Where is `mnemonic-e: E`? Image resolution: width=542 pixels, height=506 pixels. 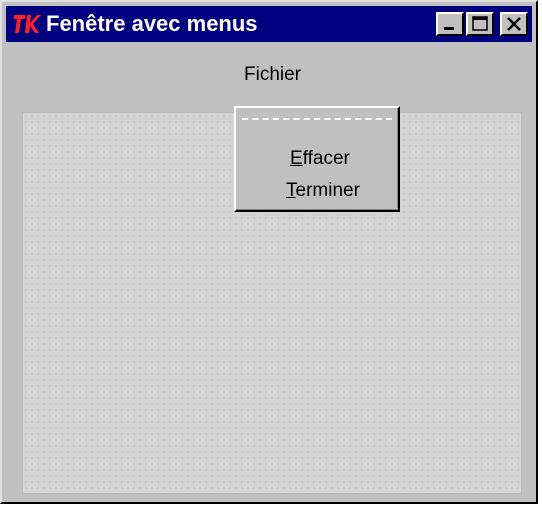
mnemonic-e: E is located at coordinates (296, 158).